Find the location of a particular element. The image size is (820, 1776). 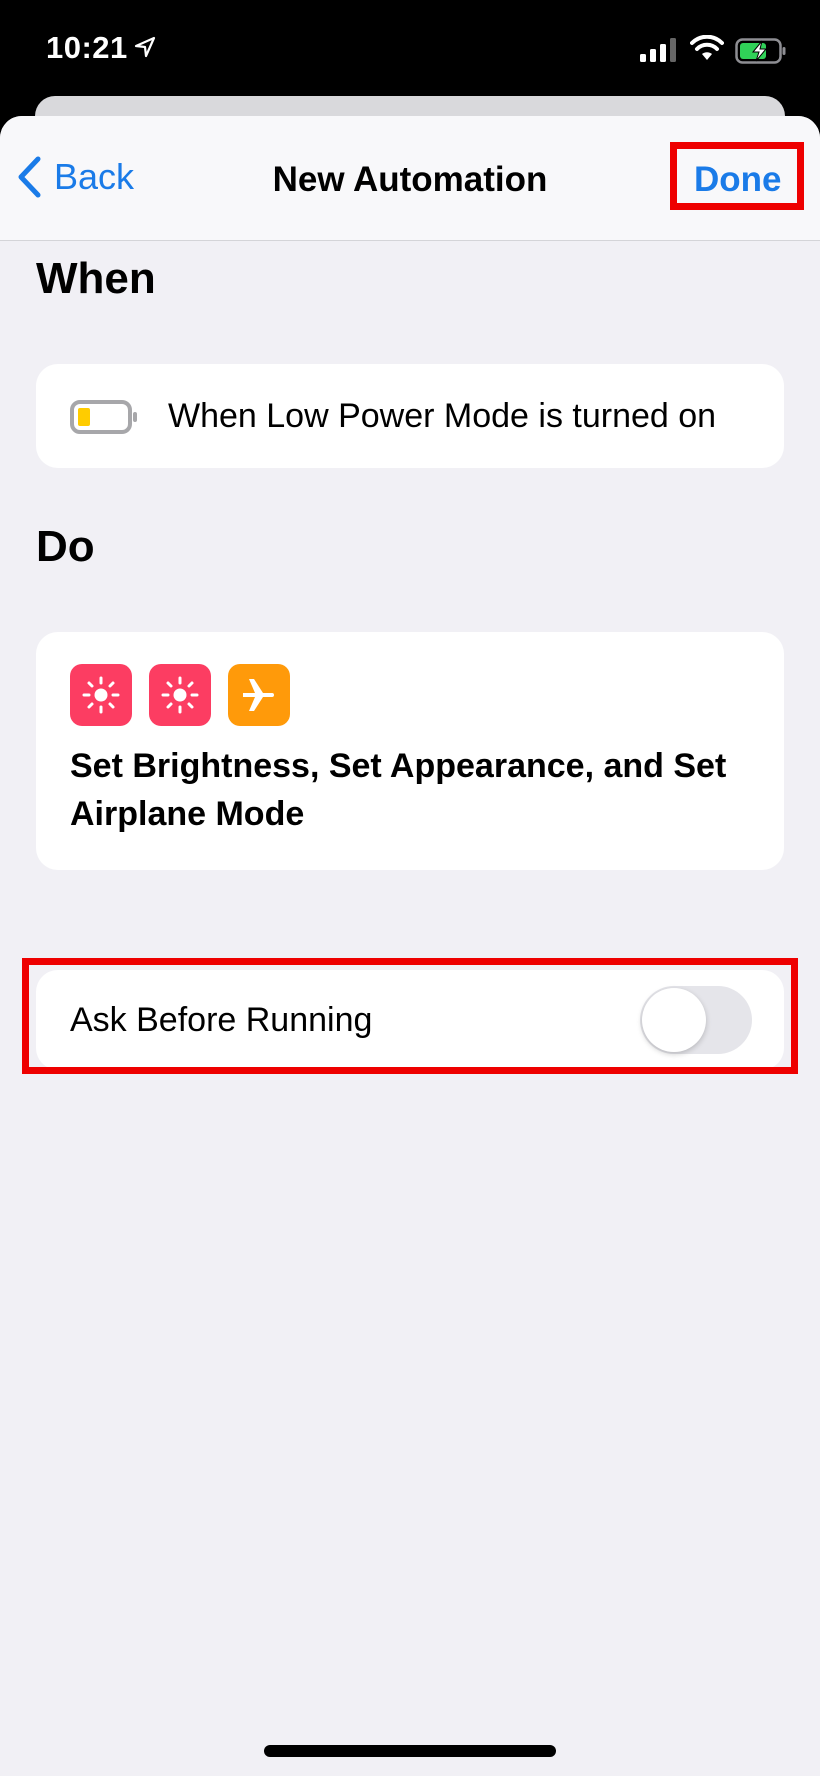

navigation-bar: Back New Automation Done is located at coordinates (410, 178).